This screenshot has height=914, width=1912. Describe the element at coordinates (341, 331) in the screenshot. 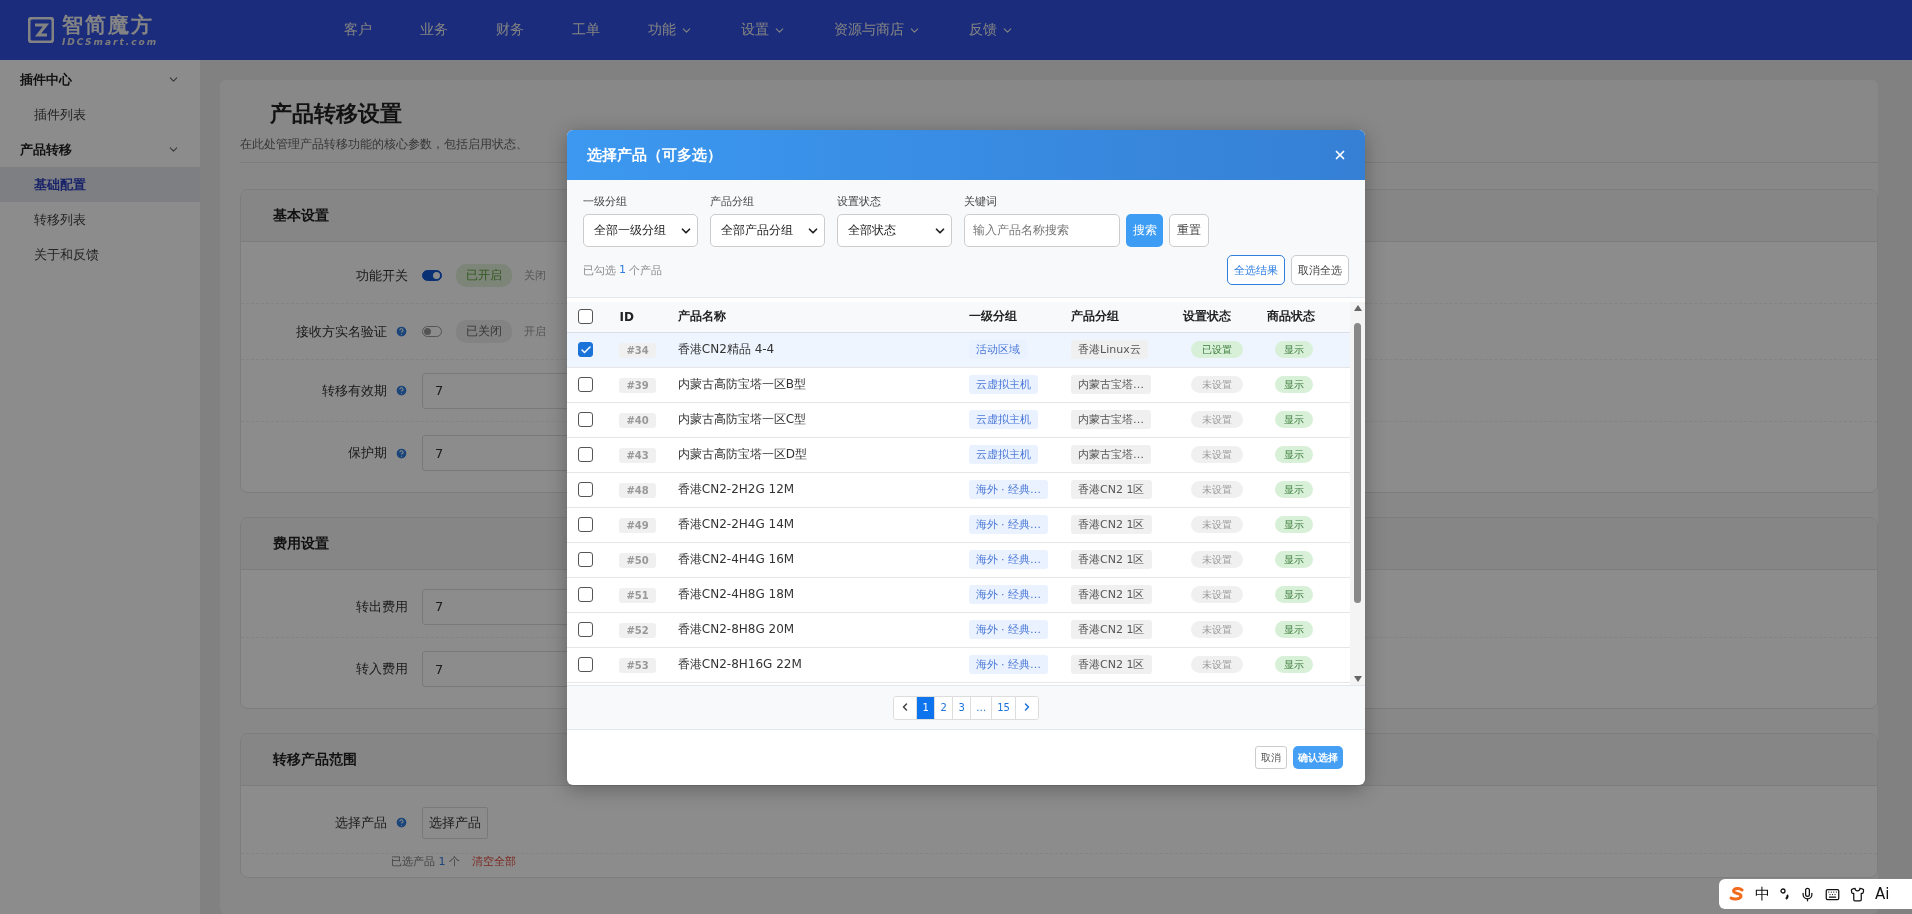

I see `field-label: 接收方实名验证` at that location.